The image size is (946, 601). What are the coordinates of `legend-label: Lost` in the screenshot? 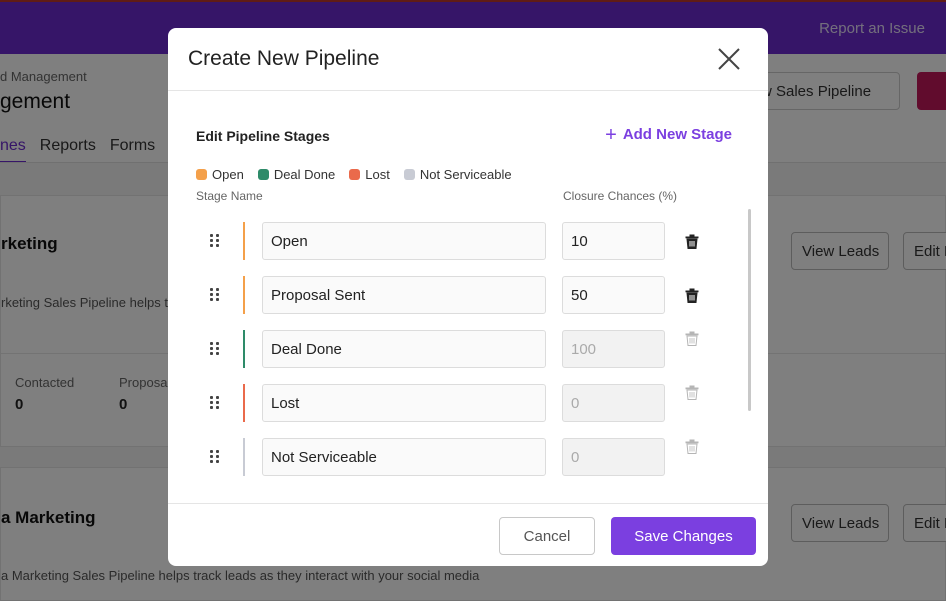 It's located at (377, 174).